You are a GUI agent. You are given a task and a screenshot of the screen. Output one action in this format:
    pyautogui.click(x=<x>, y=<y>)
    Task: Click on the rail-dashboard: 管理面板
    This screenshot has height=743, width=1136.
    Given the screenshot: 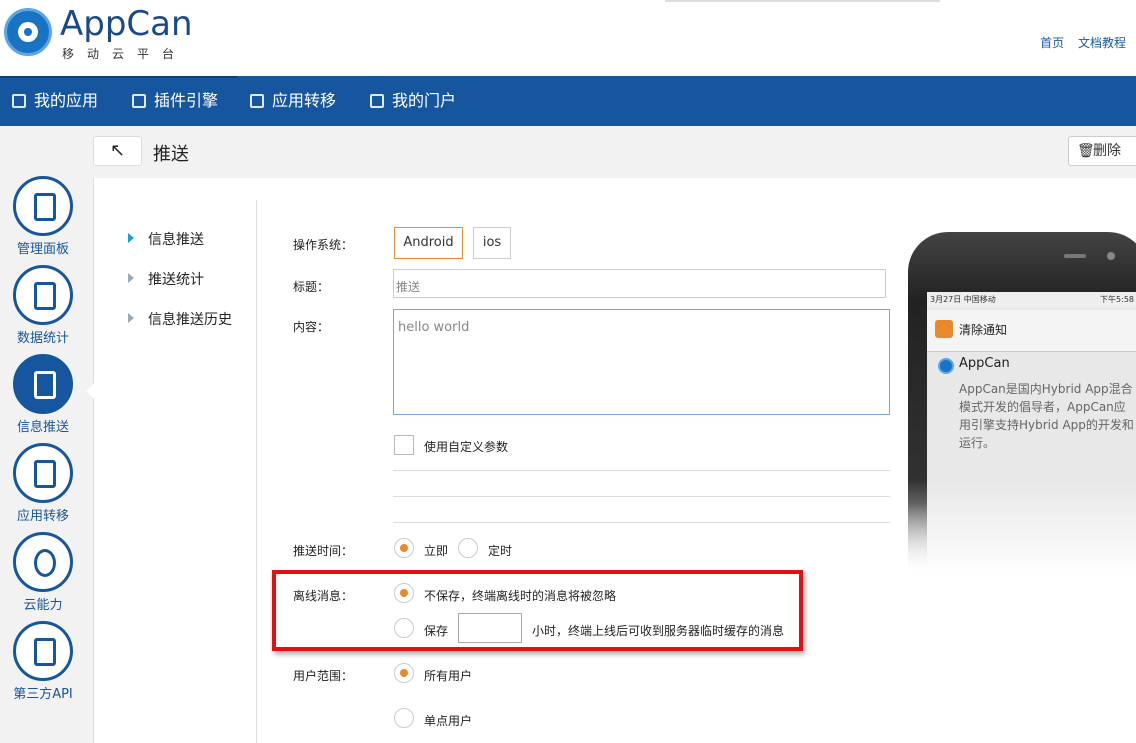 What is the action you would take?
    pyautogui.click(x=43, y=216)
    